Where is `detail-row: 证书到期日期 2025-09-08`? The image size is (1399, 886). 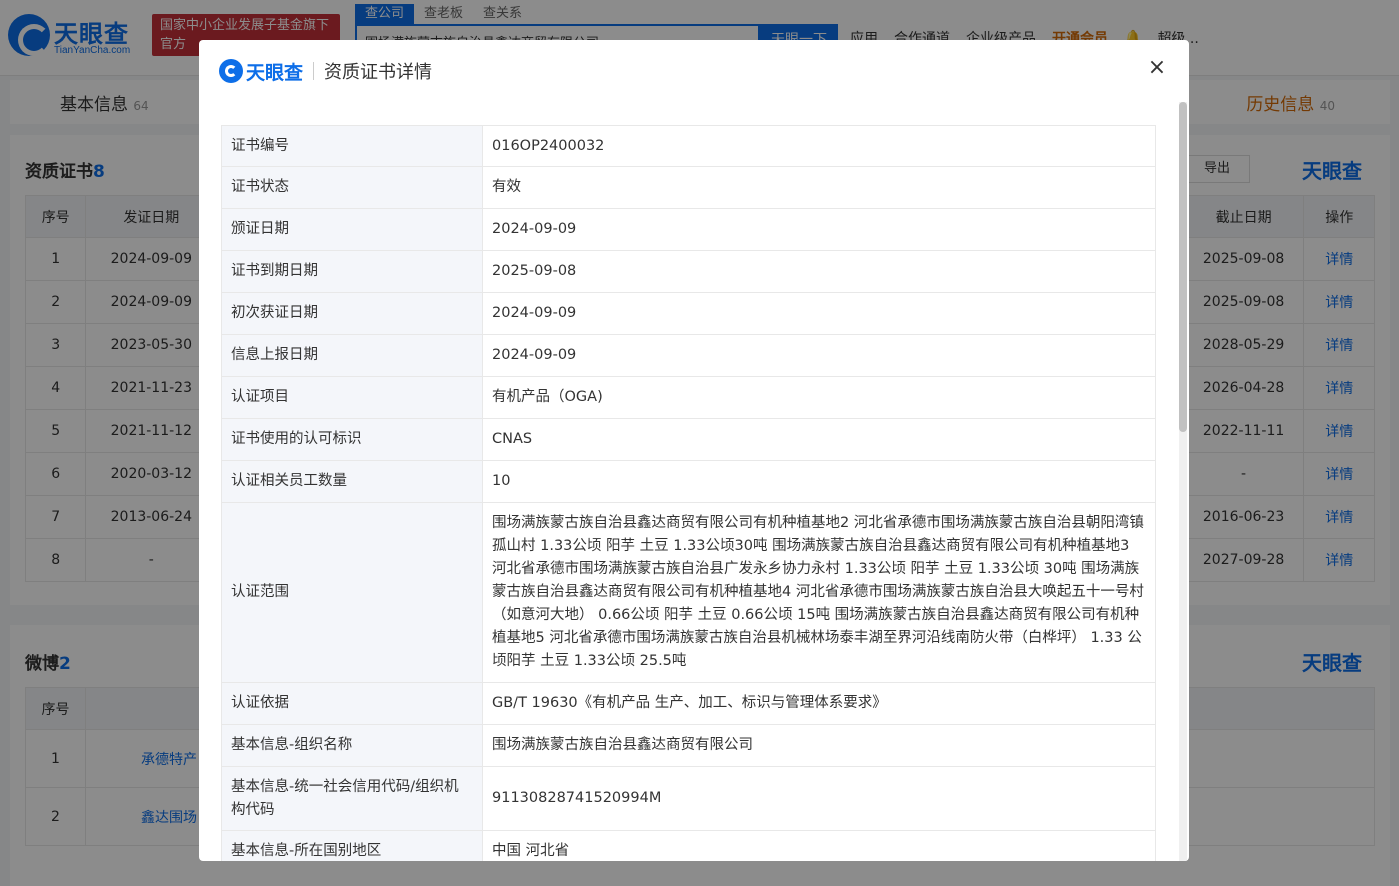
detail-row: 证书到期日期 2025-09-08 is located at coordinates (688, 271).